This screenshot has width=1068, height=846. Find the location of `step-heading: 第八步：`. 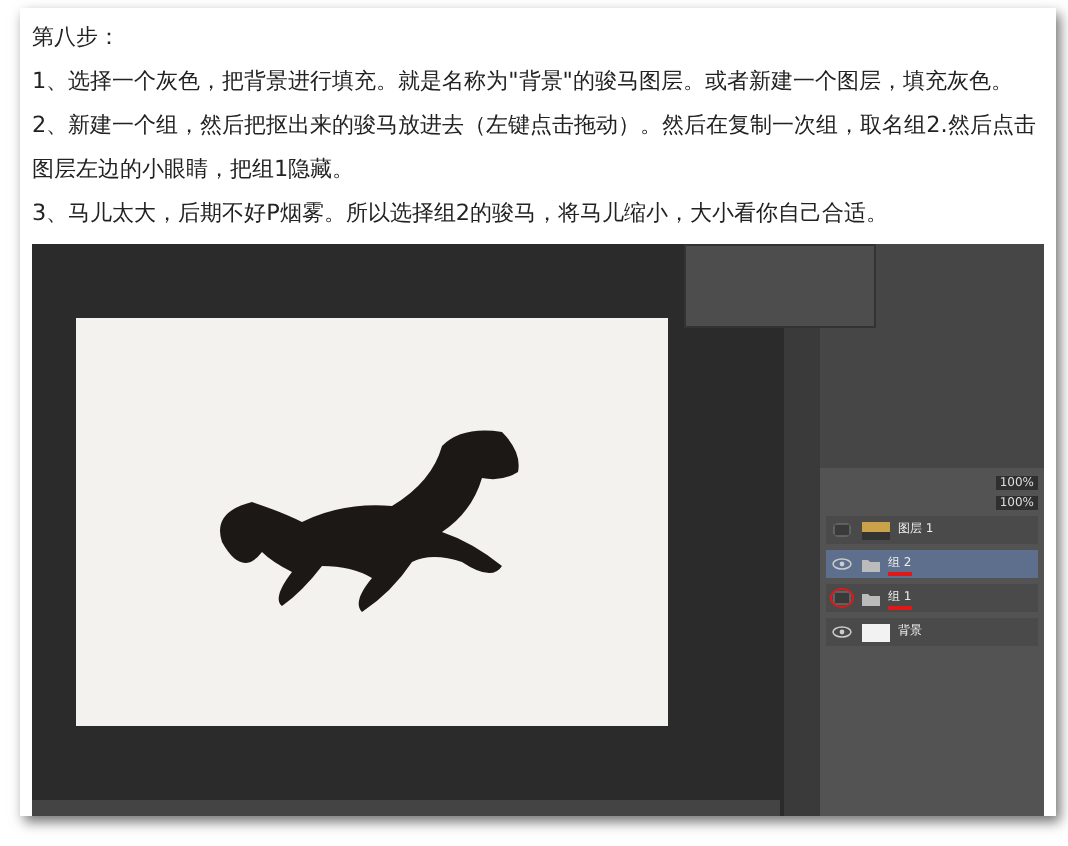

step-heading: 第八步： is located at coordinates (77, 38).